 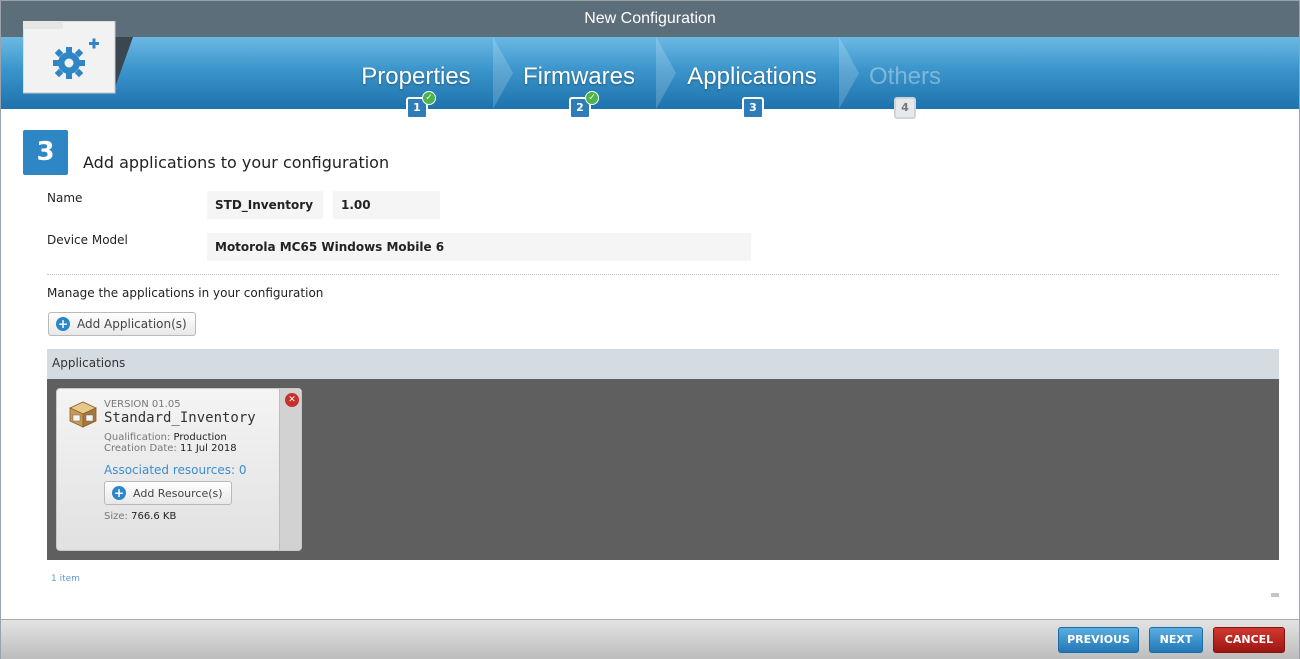 What do you see at coordinates (180, 418) in the screenshot?
I see `application-name: Standard_Inventory` at bounding box center [180, 418].